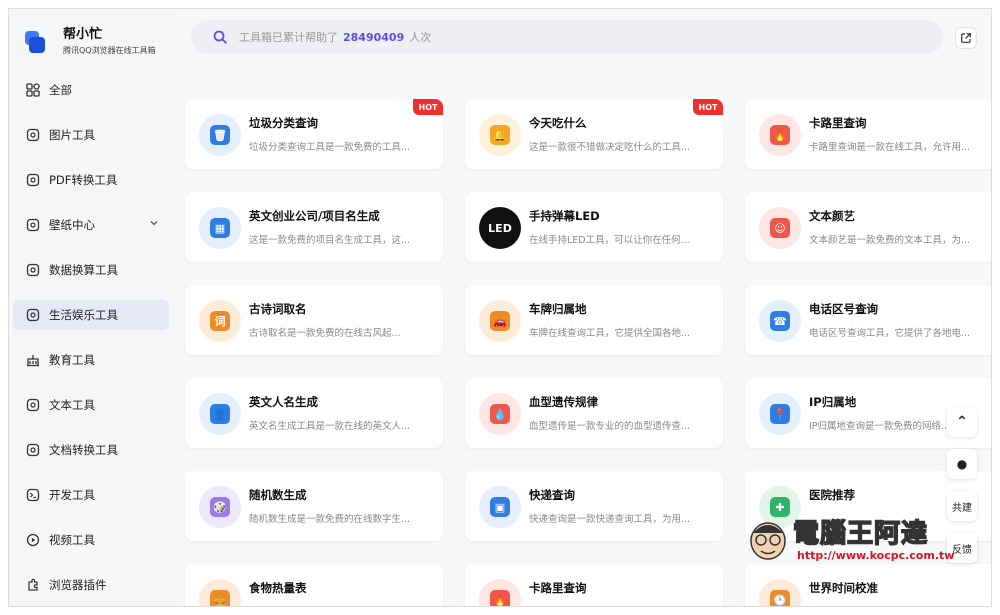  What do you see at coordinates (283, 402) in the screenshot?
I see `tool-card-title: 英文人名生成` at bounding box center [283, 402].